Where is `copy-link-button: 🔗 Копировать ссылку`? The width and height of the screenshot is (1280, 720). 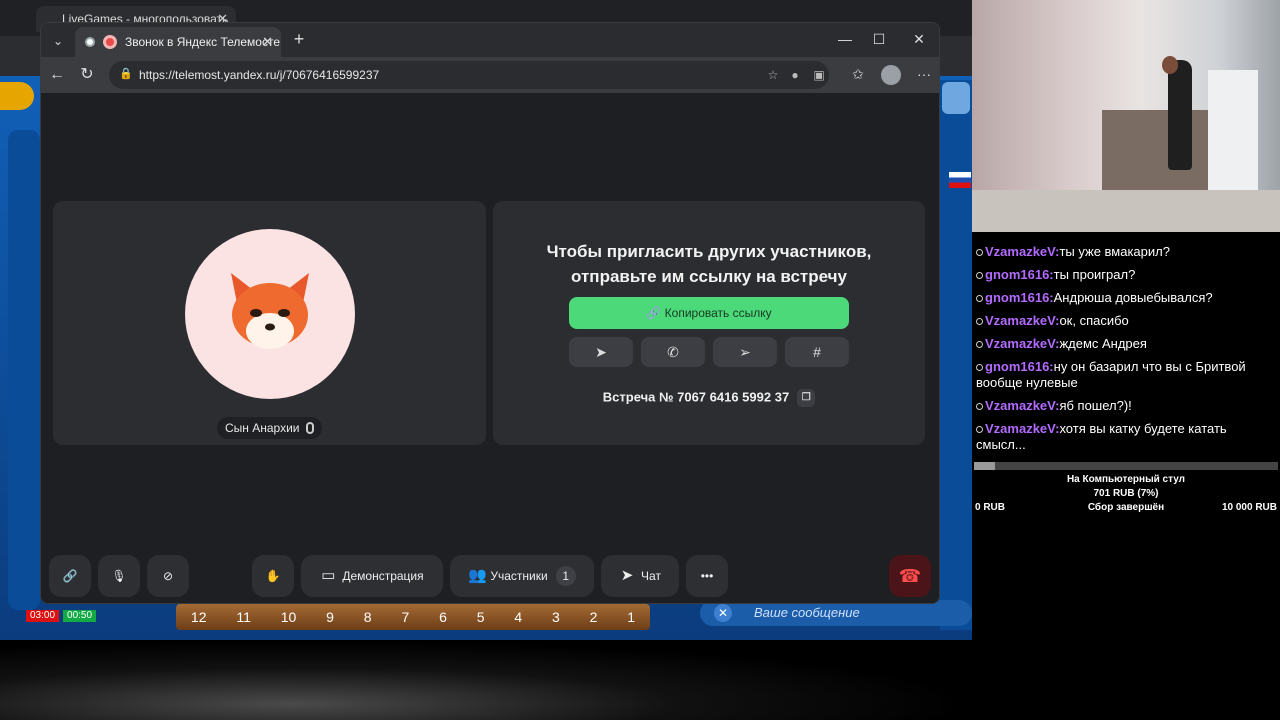
copy-link-button: 🔗 Копировать ссылку is located at coordinates (709, 313).